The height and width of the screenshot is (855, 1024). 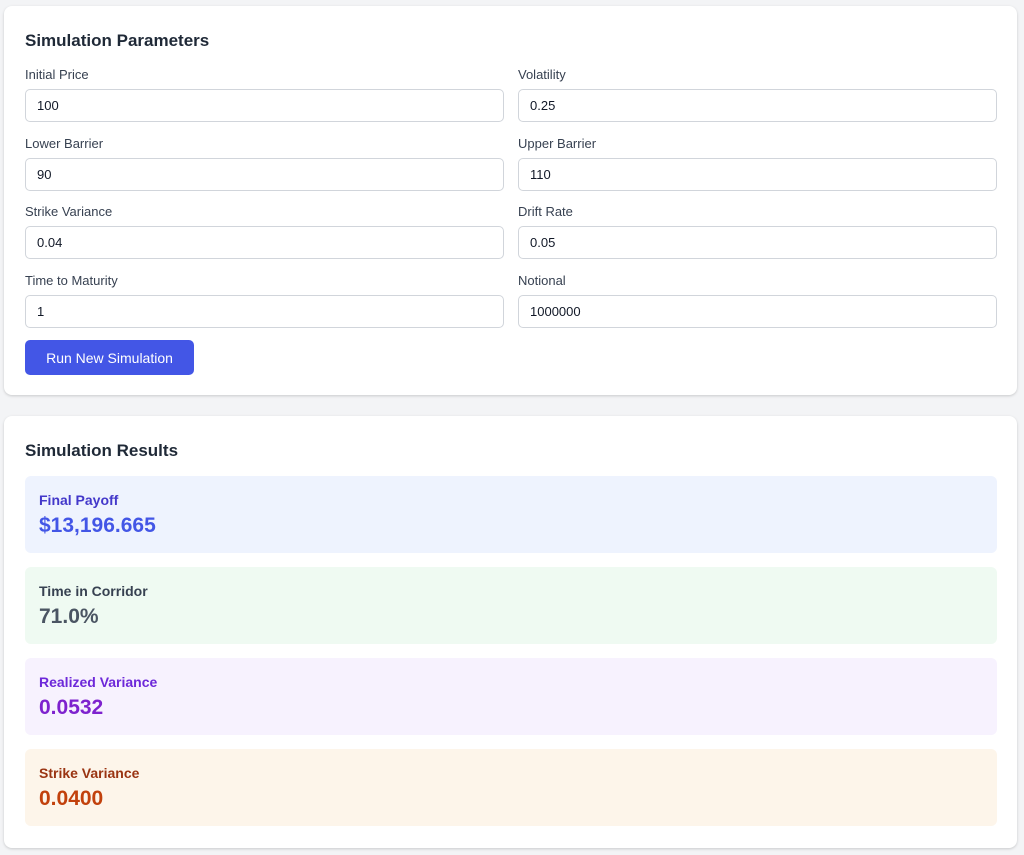 I want to click on lower-barrier-field-group: Lower Barrier, so click(x=264, y=163).